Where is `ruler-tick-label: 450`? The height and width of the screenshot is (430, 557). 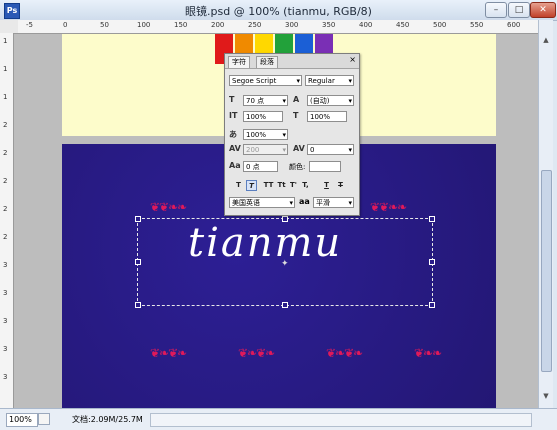 ruler-tick-label: 450 is located at coordinates (403, 25).